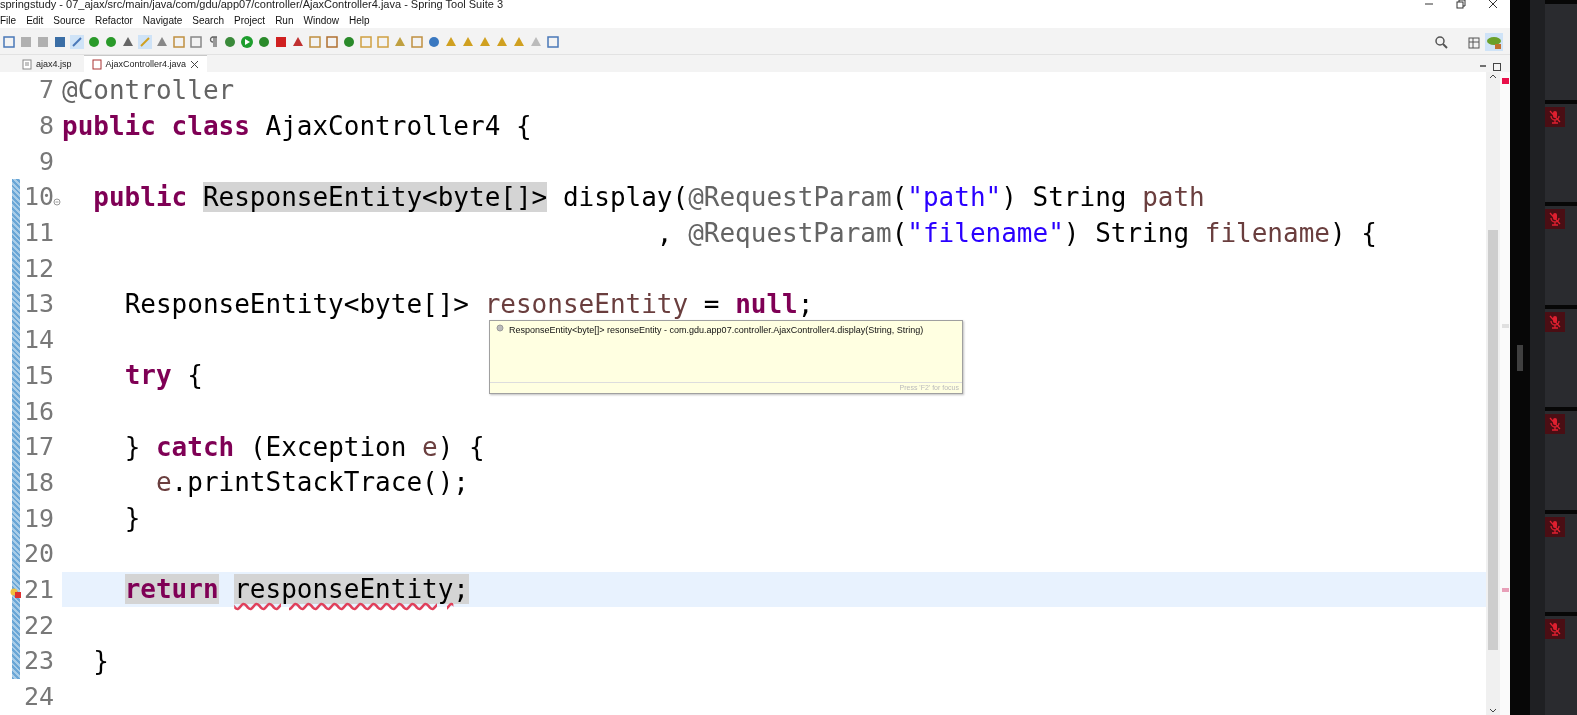 This screenshot has width=1577, height=715. I want to click on menu-item: Source, so click(69, 20).